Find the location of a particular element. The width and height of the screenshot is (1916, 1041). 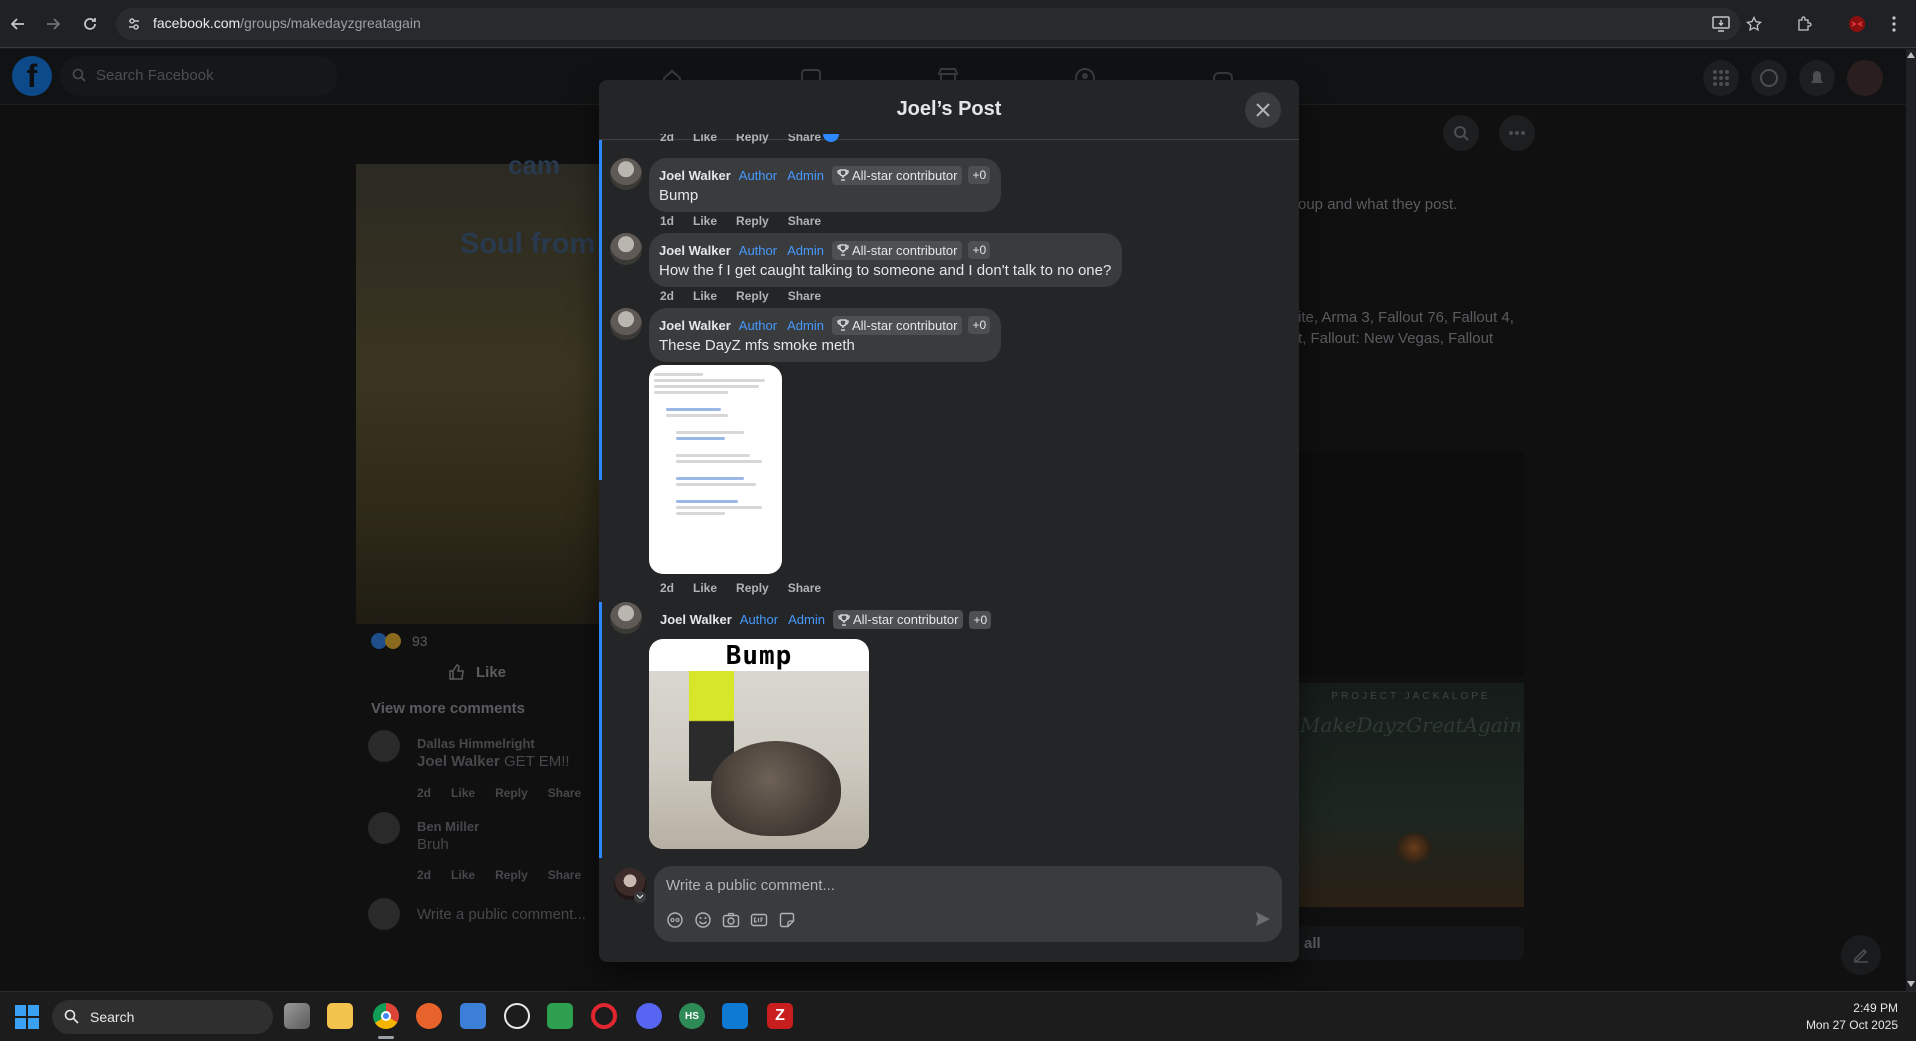

facebook-logo-icon: f is located at coordinates (32, 76).